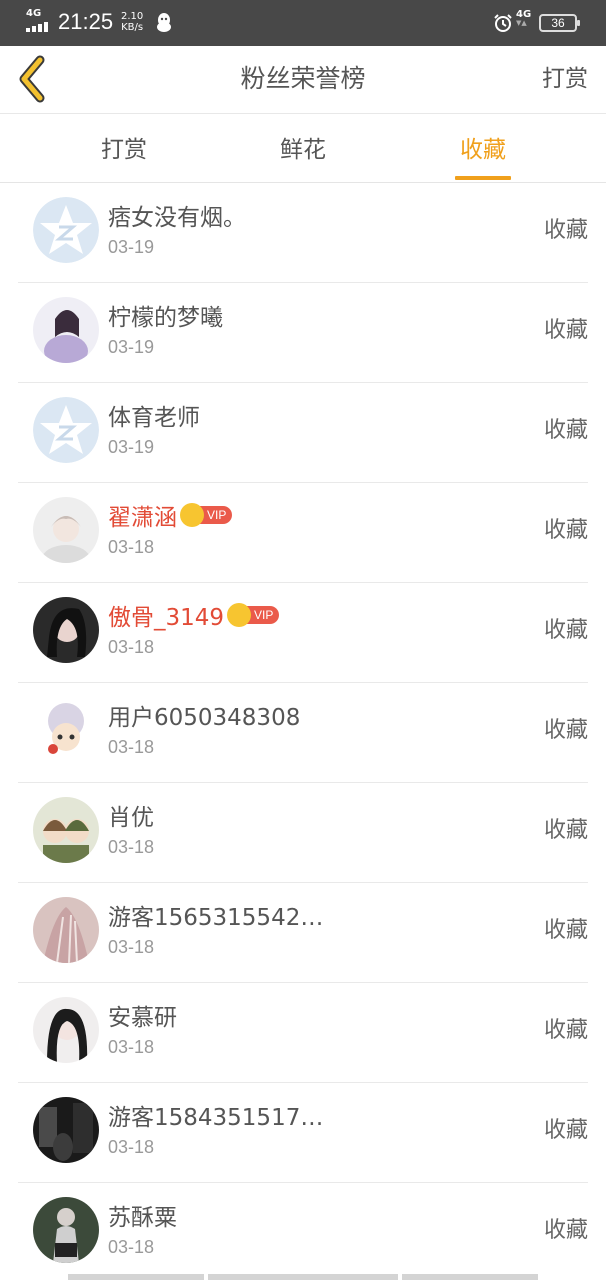  I want to click on page-title: 粉丝荣誉榜, so click(303, 78).